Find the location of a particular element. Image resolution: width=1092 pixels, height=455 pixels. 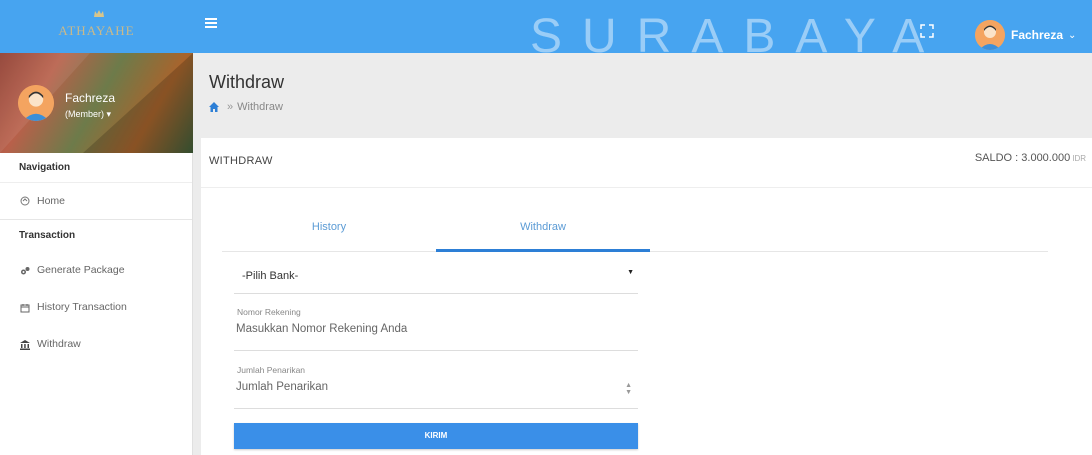

breadcrumb-current: Withdraw is located at coordinates (260, 107).